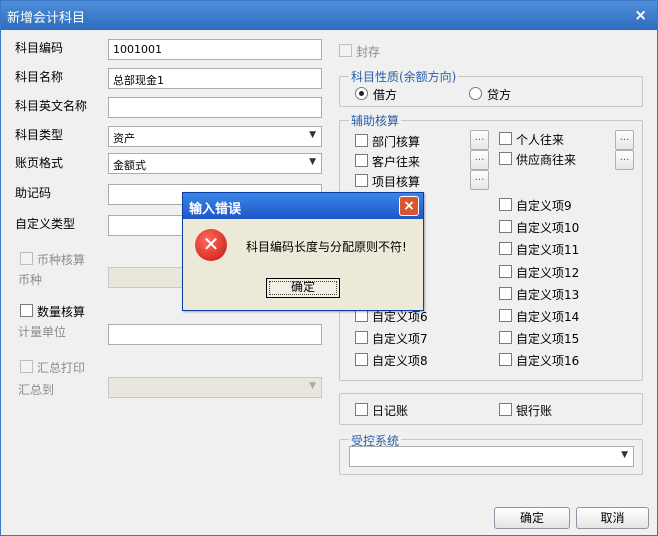 Image resolution: width=658 pixels, height=536 pixels. What do you see at coordinates (30, 280) in the screenshot?
I see `currency-label: 币种` at bounding box center [30, 280].